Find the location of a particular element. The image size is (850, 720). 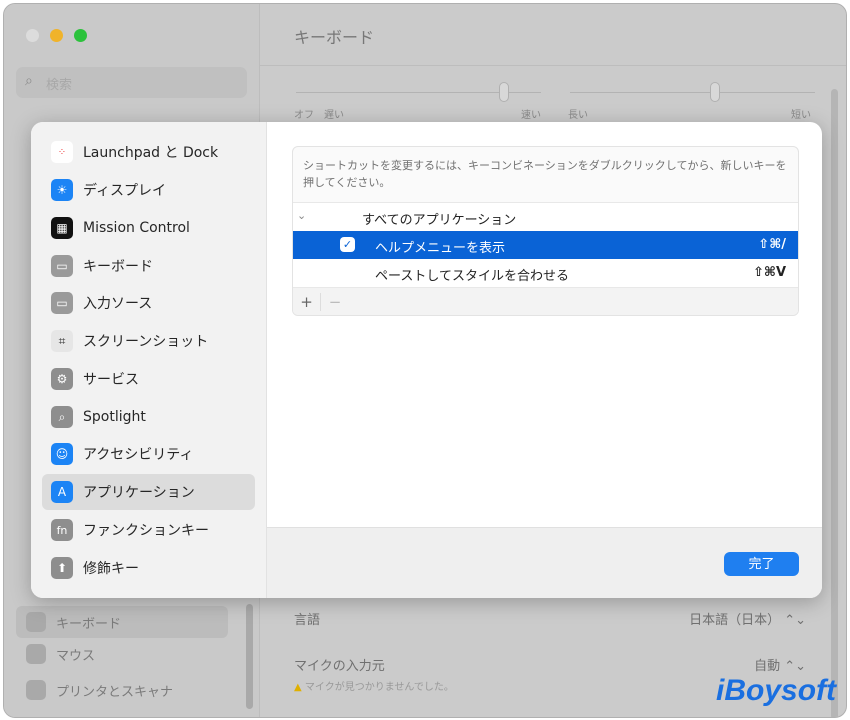

group-row: ⌄ すべてのアプリケーション is located at coordinates (545, 217).